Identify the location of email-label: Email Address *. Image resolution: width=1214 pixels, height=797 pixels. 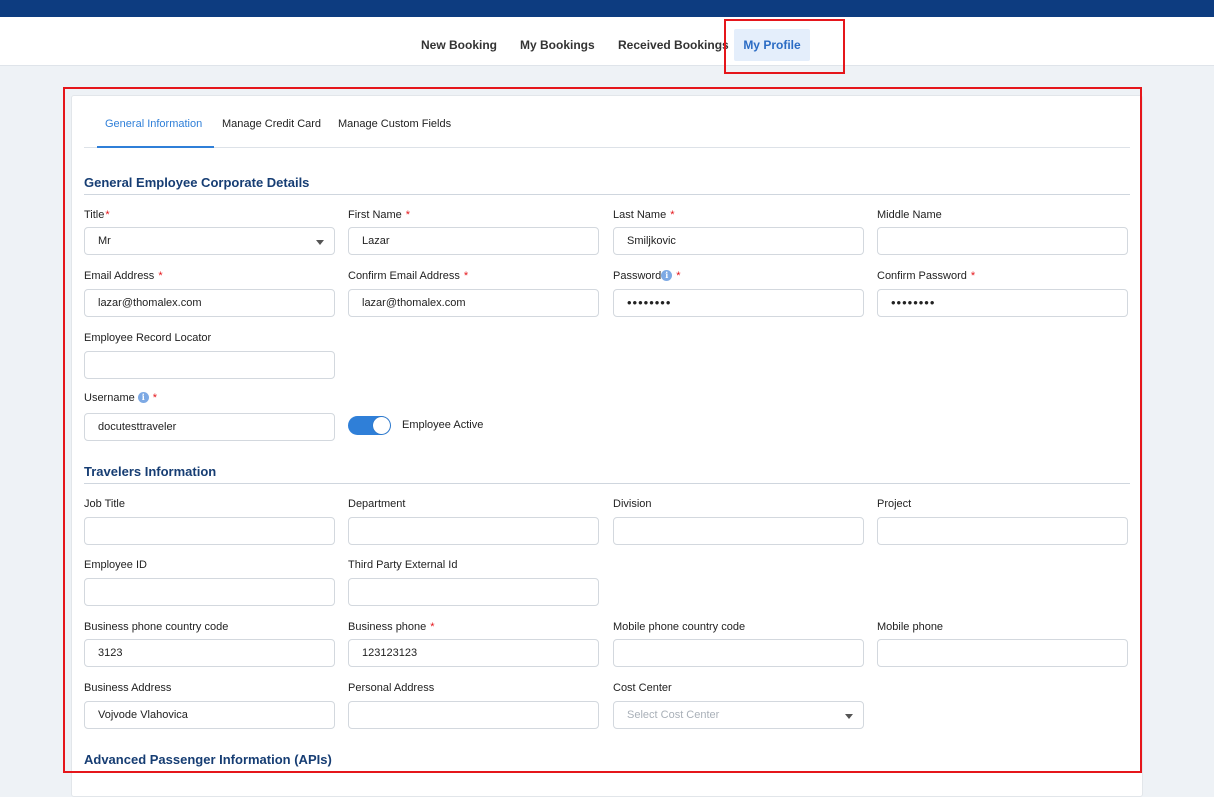
(123, 276).